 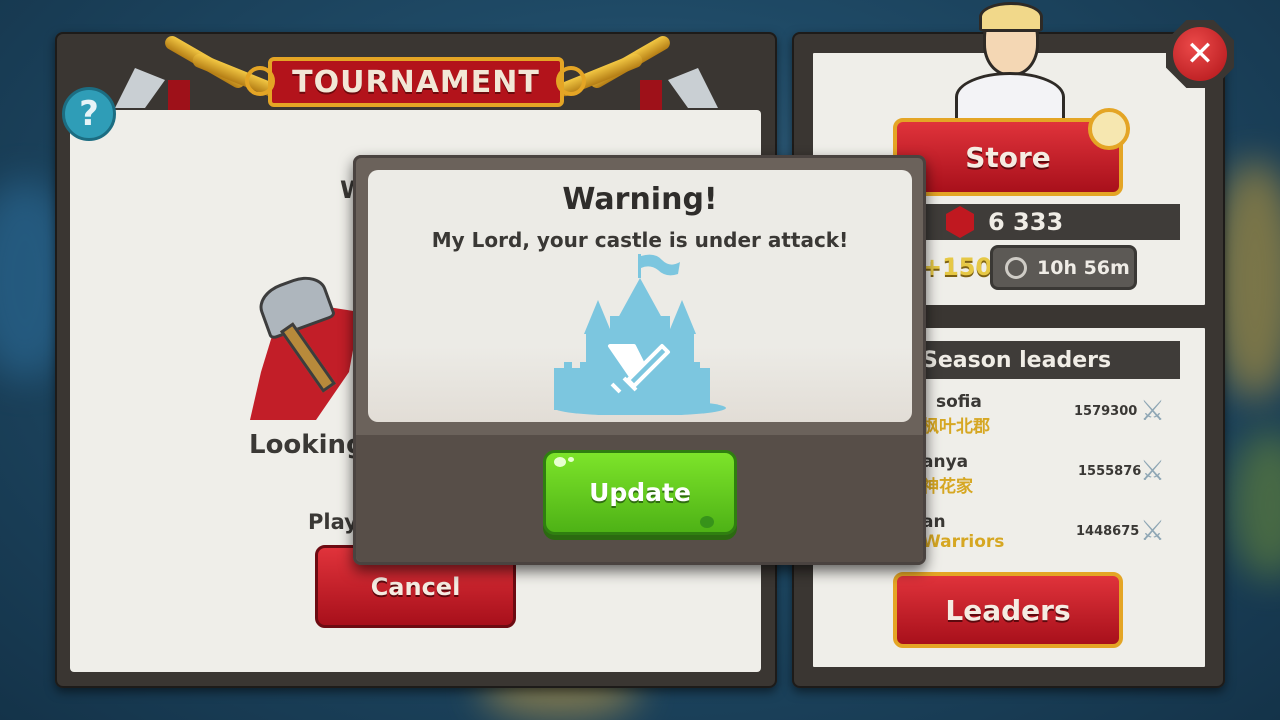 I want to click on store-label: Store, so click(x=1008, y=157).